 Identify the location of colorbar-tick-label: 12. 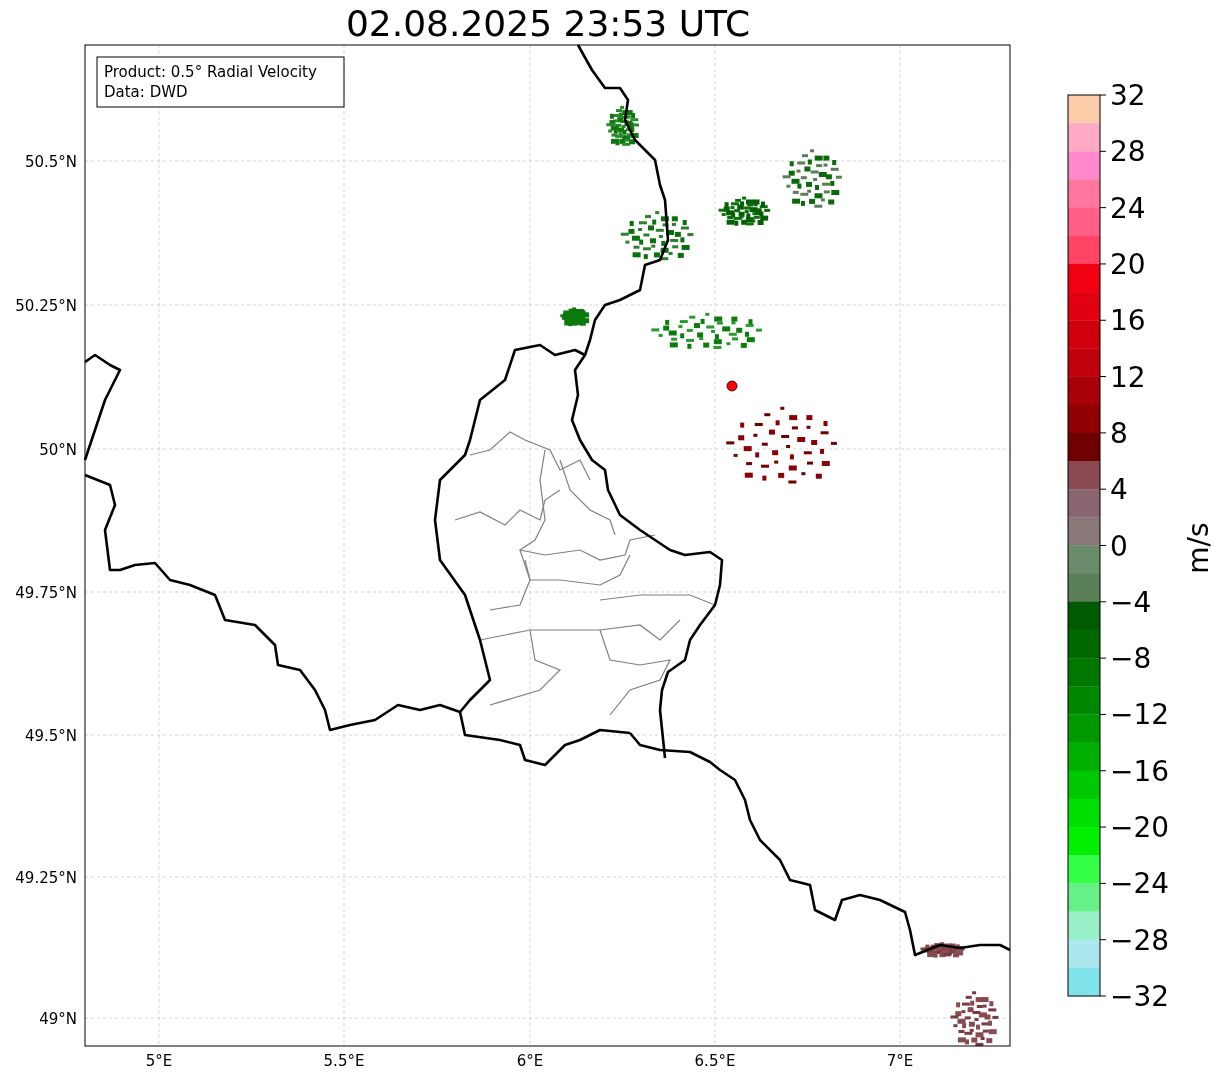
(1128, 377).